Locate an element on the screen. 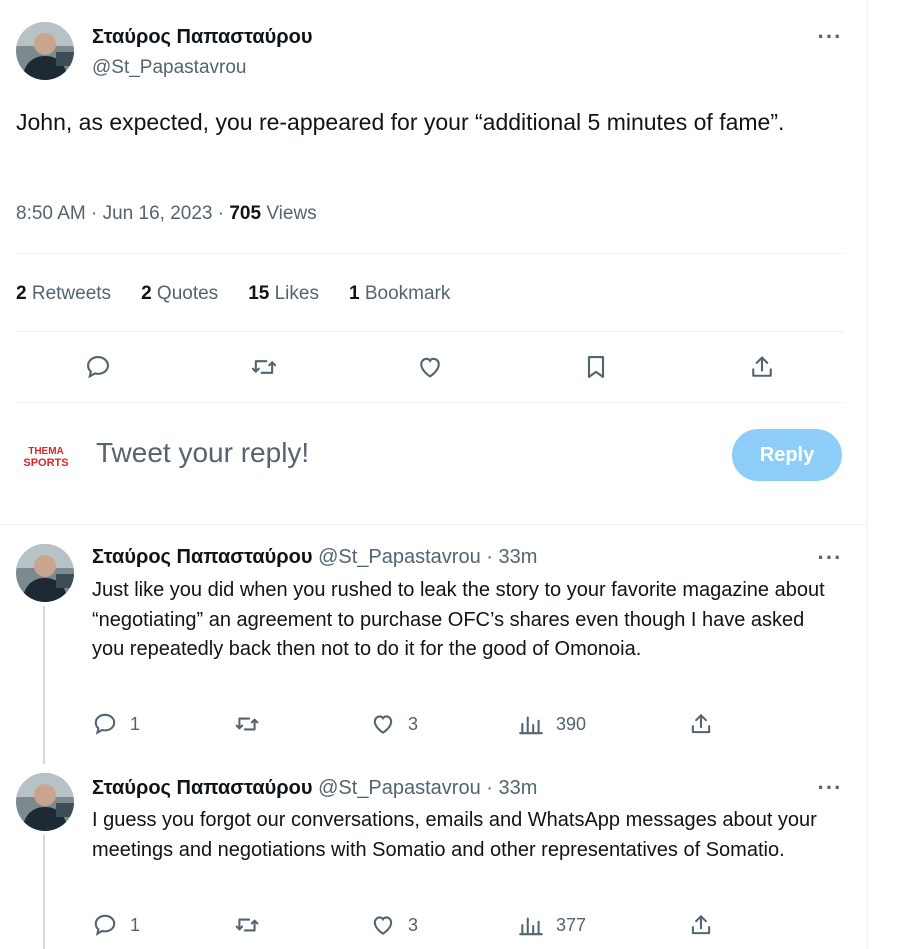  author-name: Σταύρος Παπασταύρου is located at coordinates (202, 37).